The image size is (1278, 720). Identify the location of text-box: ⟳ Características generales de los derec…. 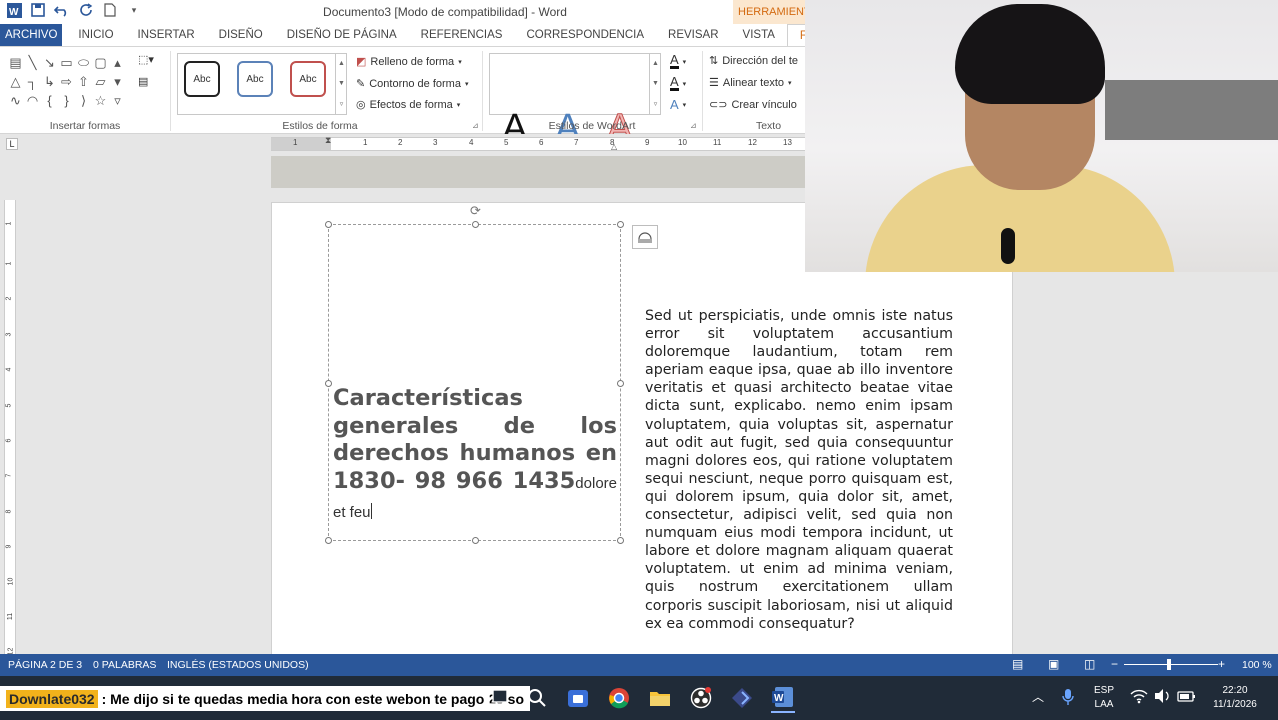
(474, 373).